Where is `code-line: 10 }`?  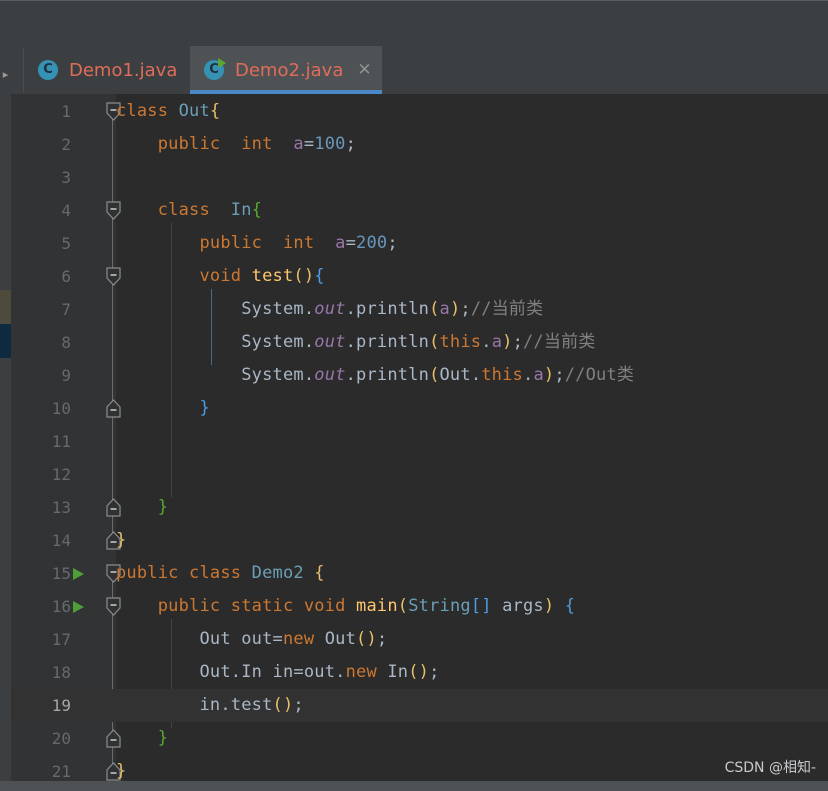 code-line: 10 } is located at coordinates (419, 408).